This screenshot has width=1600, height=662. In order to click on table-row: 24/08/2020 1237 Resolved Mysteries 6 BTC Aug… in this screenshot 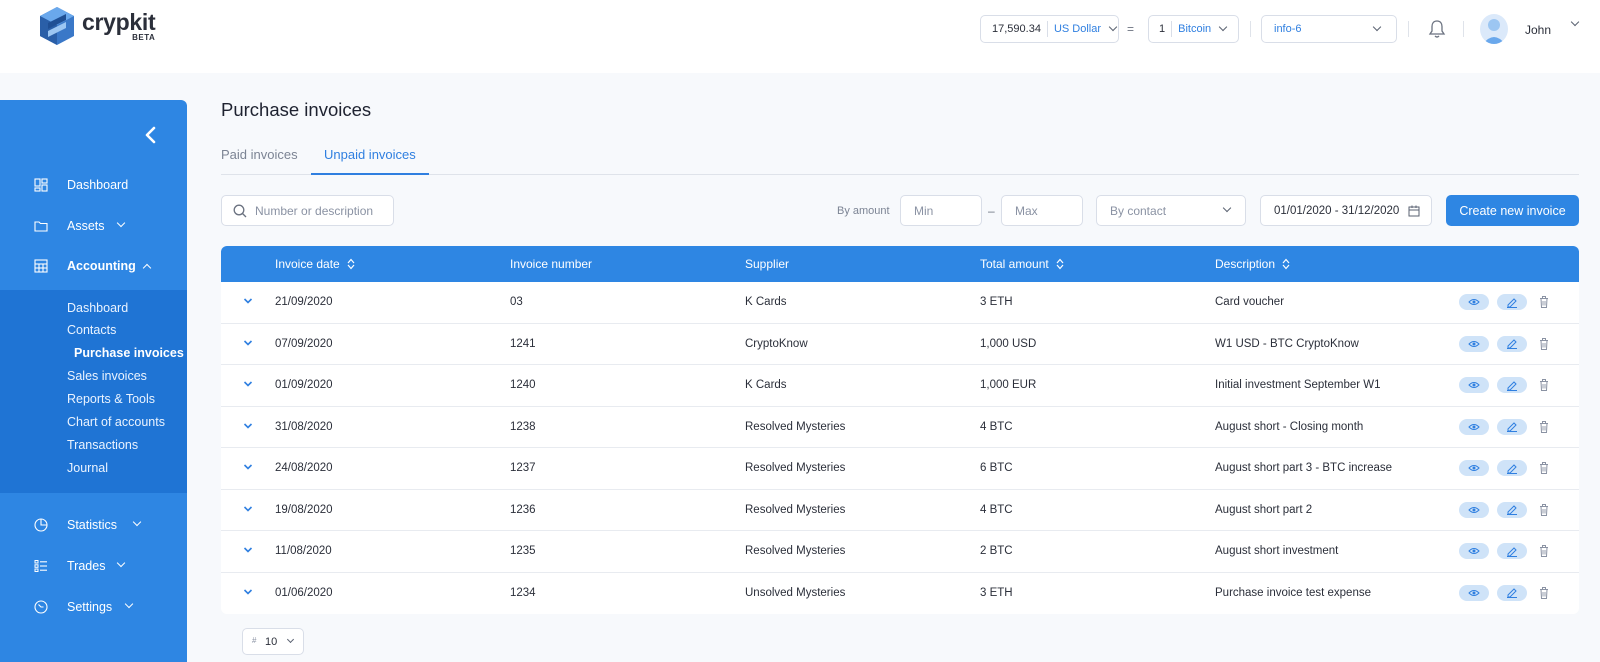, I will do `click(900, 469)`.